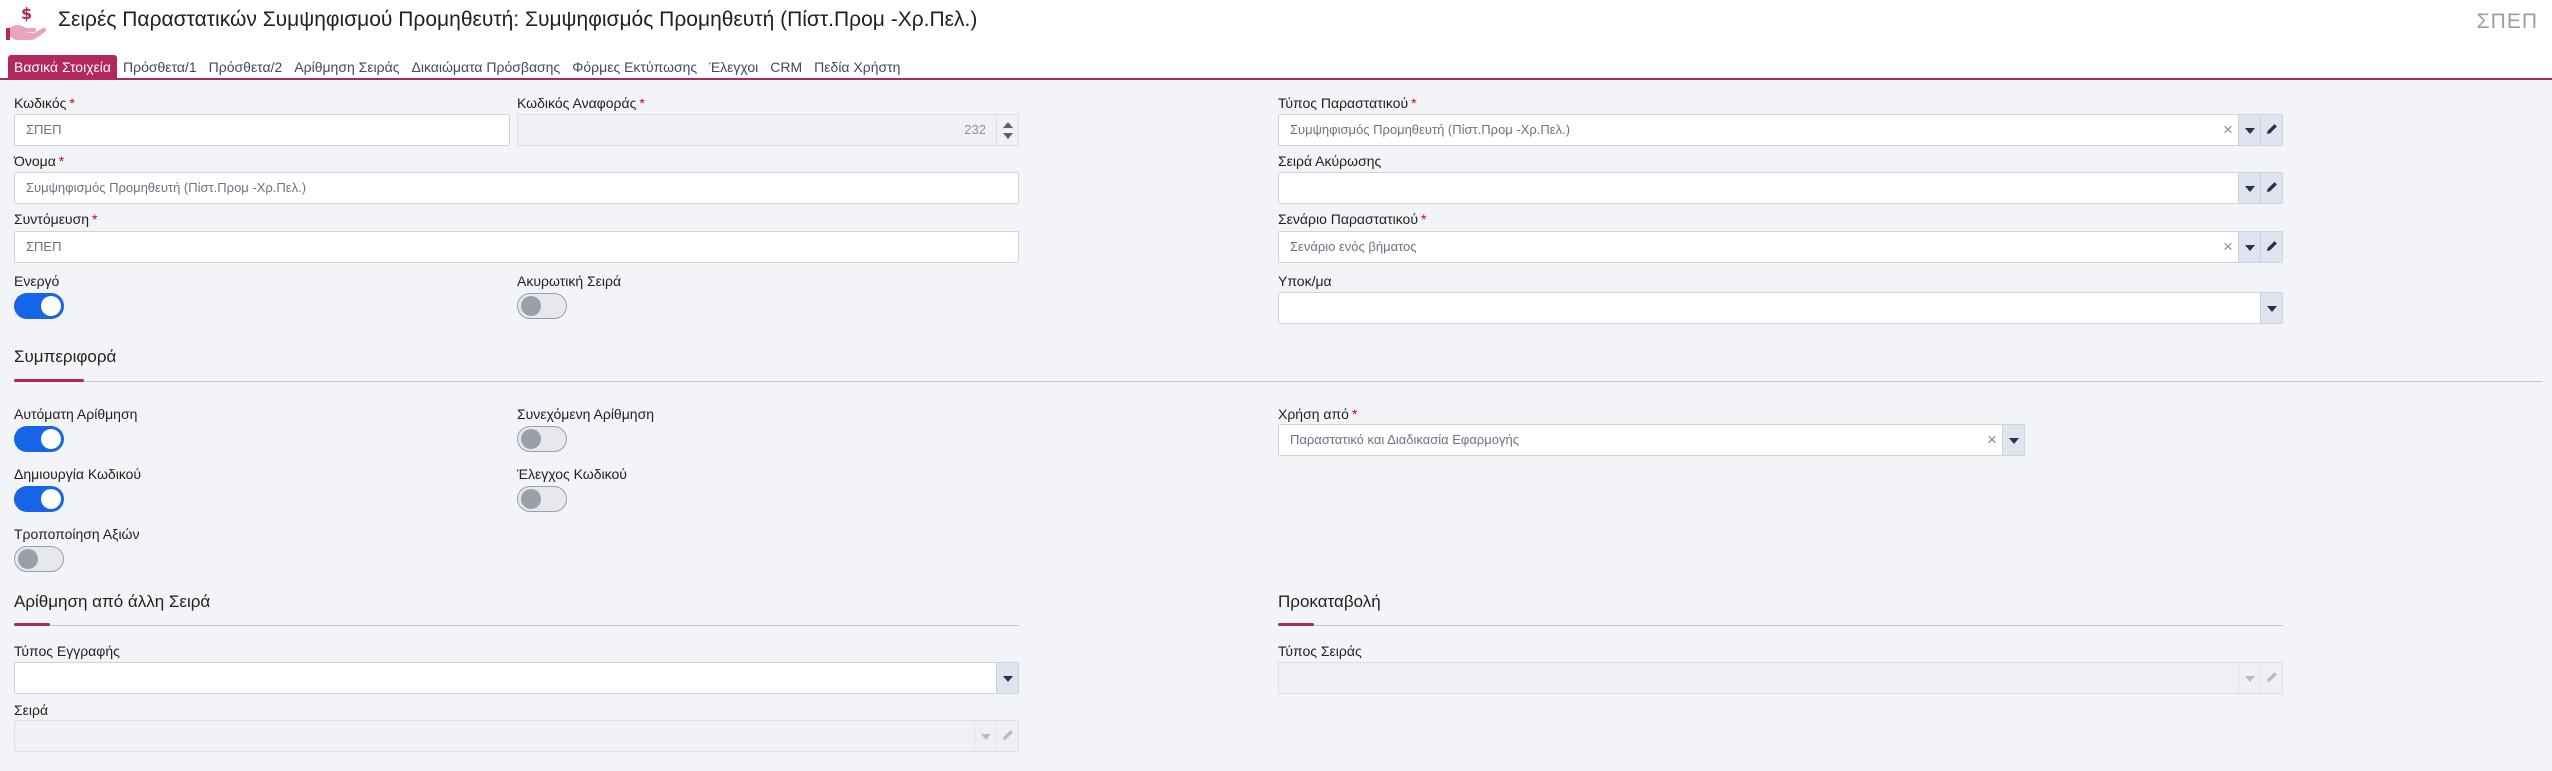 Image resolution: width=2552 pixels, height=771 pixels. Describe the element at coordinates (246, 67) in the screenshot. I see `tab-extra-2: Πρόσθετα/2` at that location.